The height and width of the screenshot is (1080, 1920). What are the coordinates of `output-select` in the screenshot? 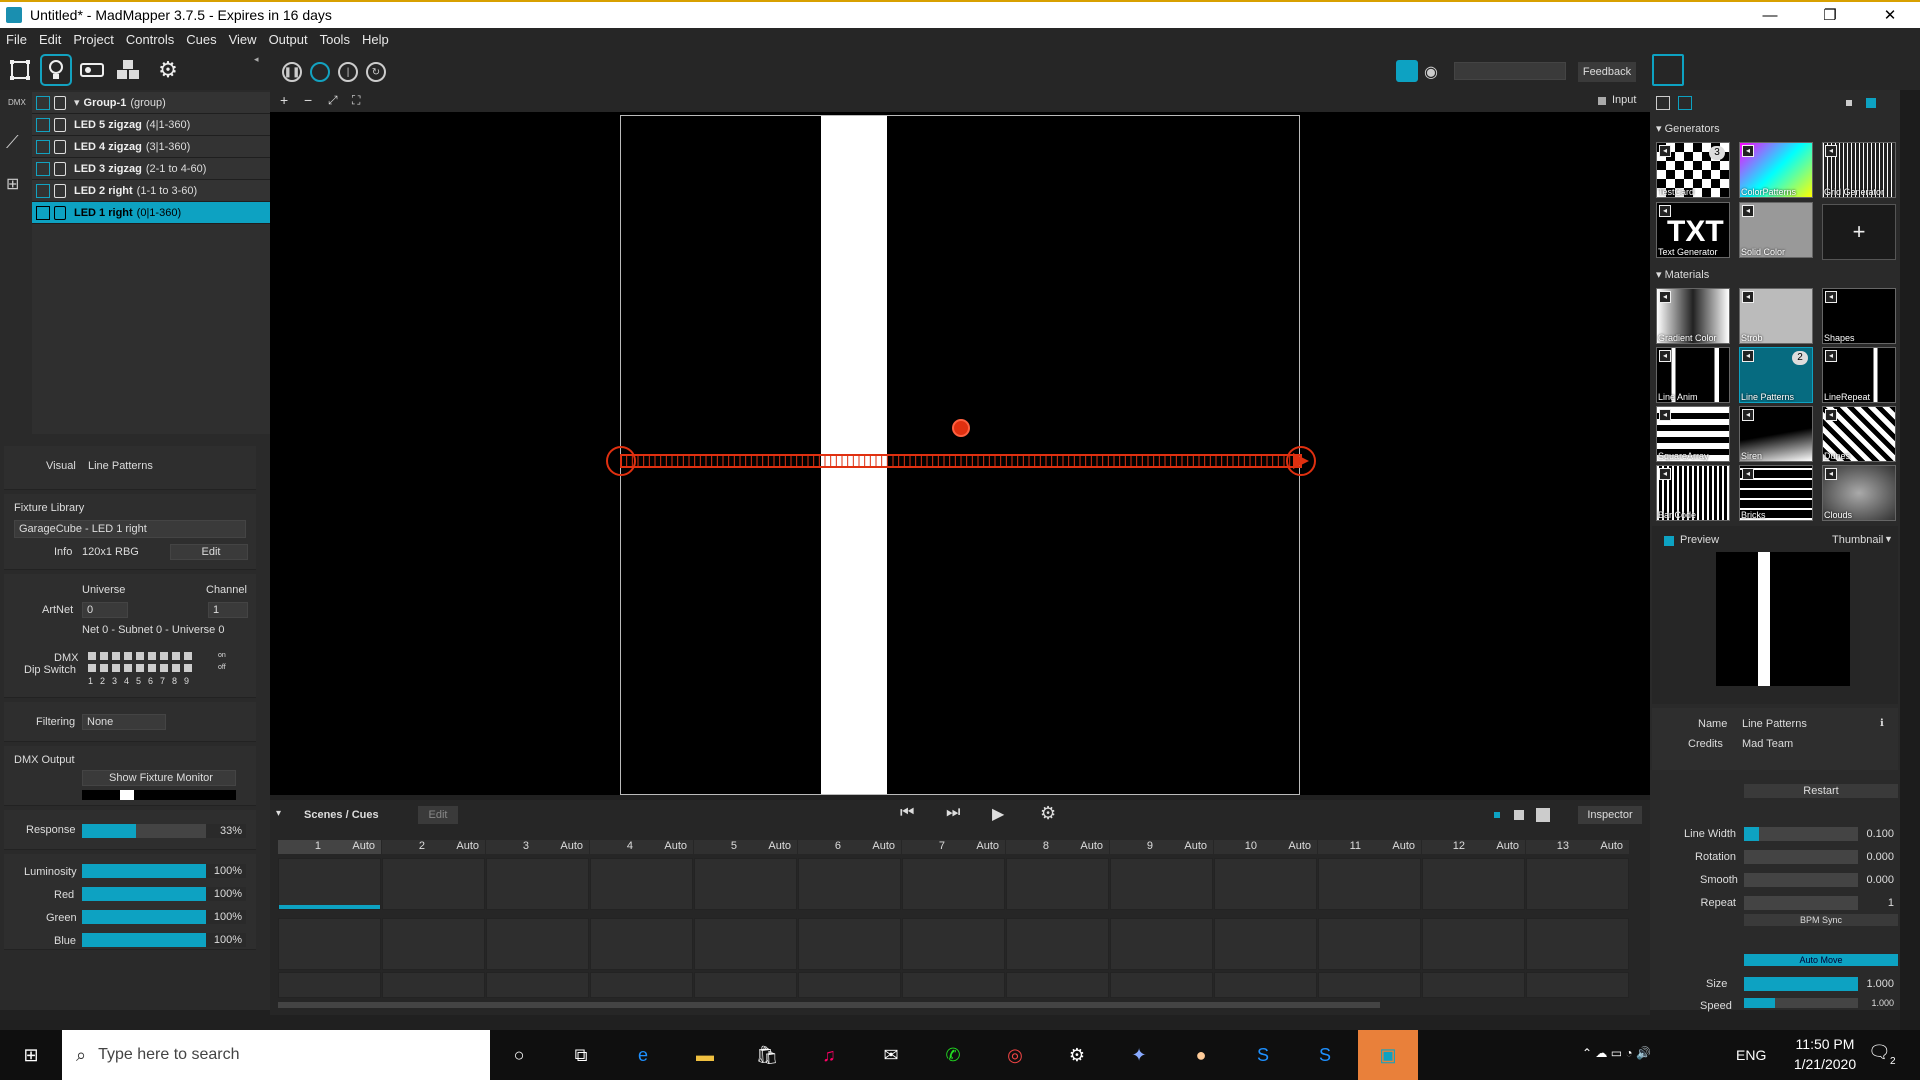 It's located at (1510, 71).